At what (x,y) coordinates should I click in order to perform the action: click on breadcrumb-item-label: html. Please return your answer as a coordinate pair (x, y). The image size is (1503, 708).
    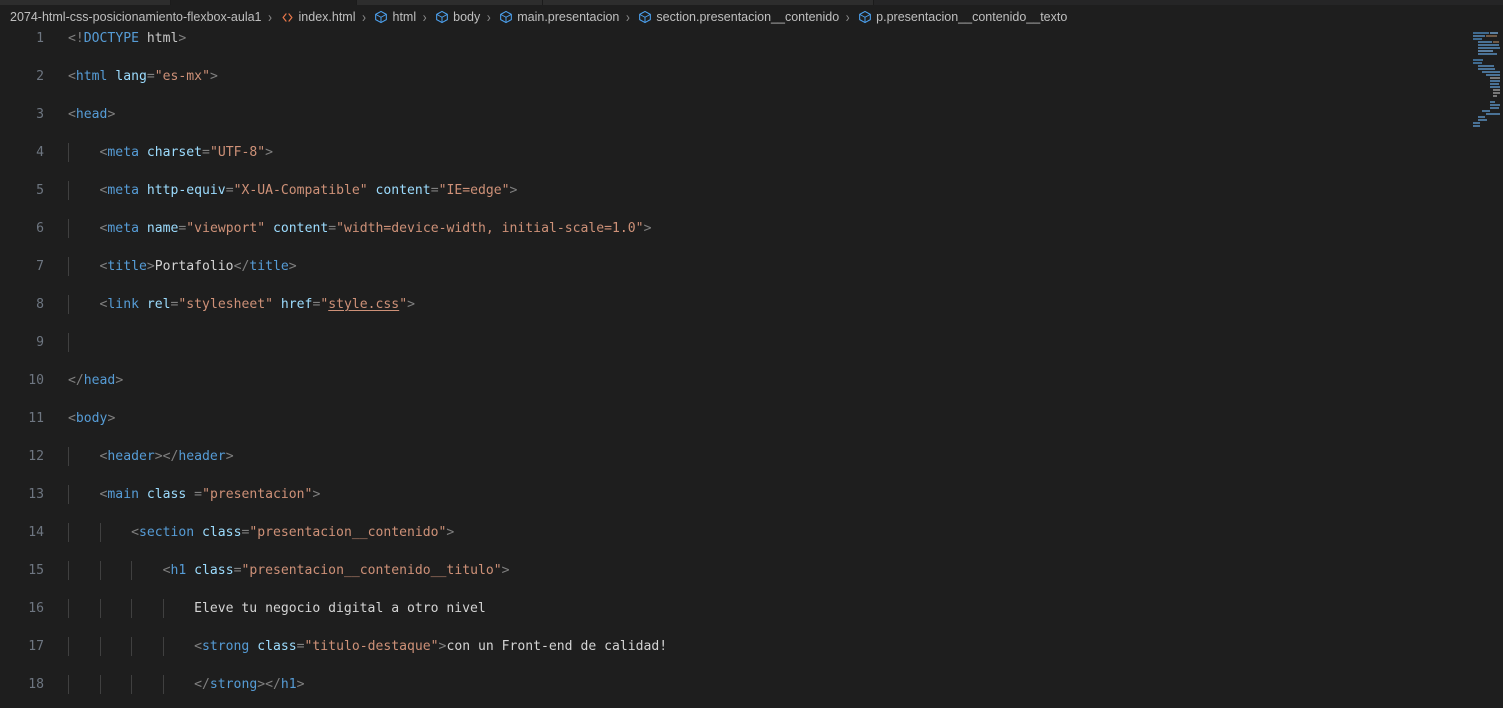
    Looking at the image, I should click on (404, 17).